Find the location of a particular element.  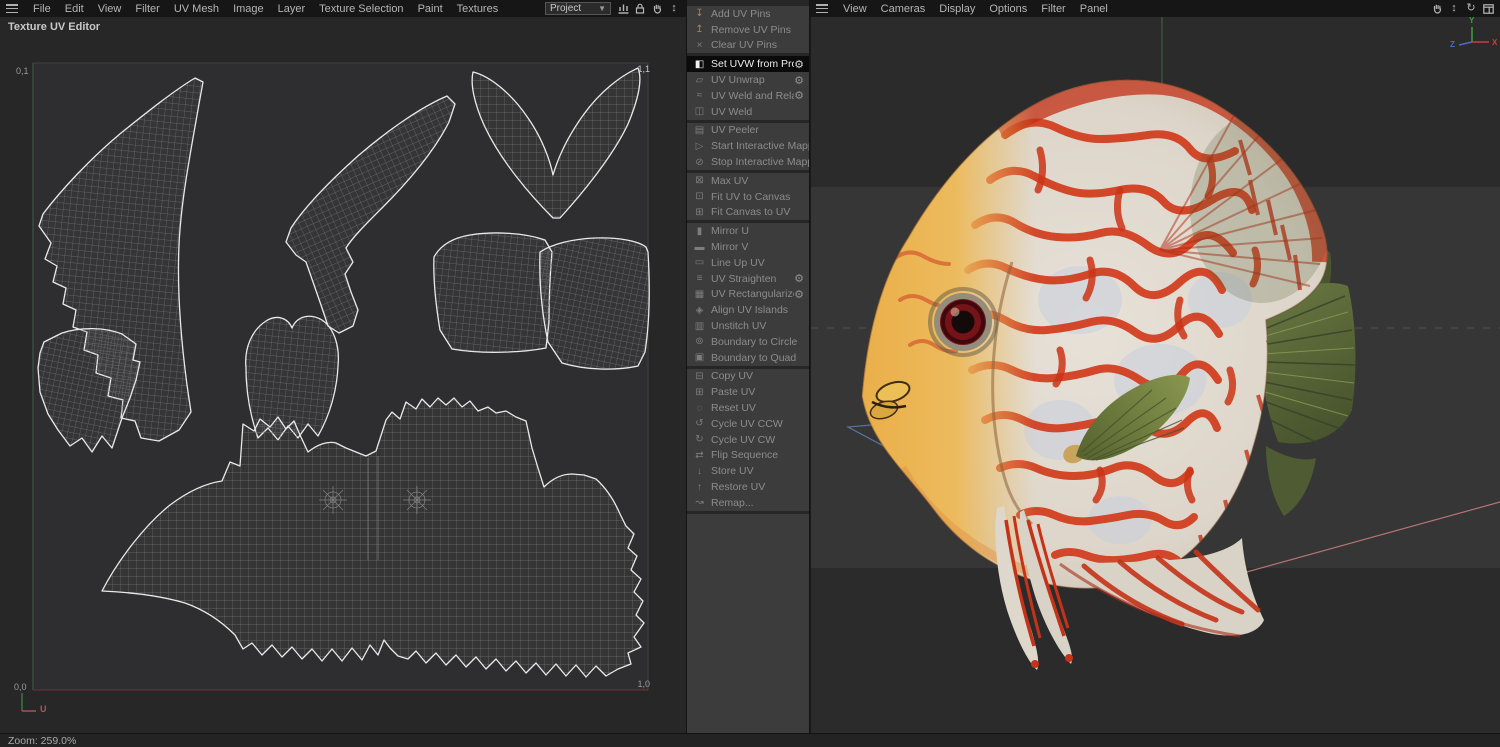

menu-texture-selection: Texture Selection is located at coordinates (361, 9).